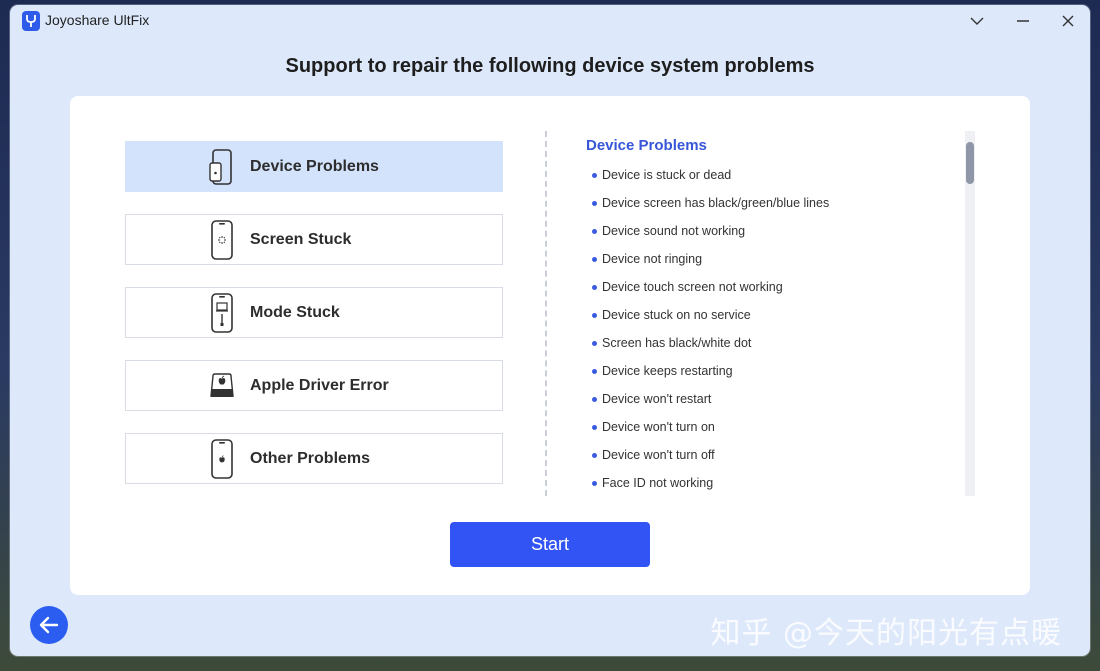  I want to click on category-device-problems: Device Problems, so click(314, 166).